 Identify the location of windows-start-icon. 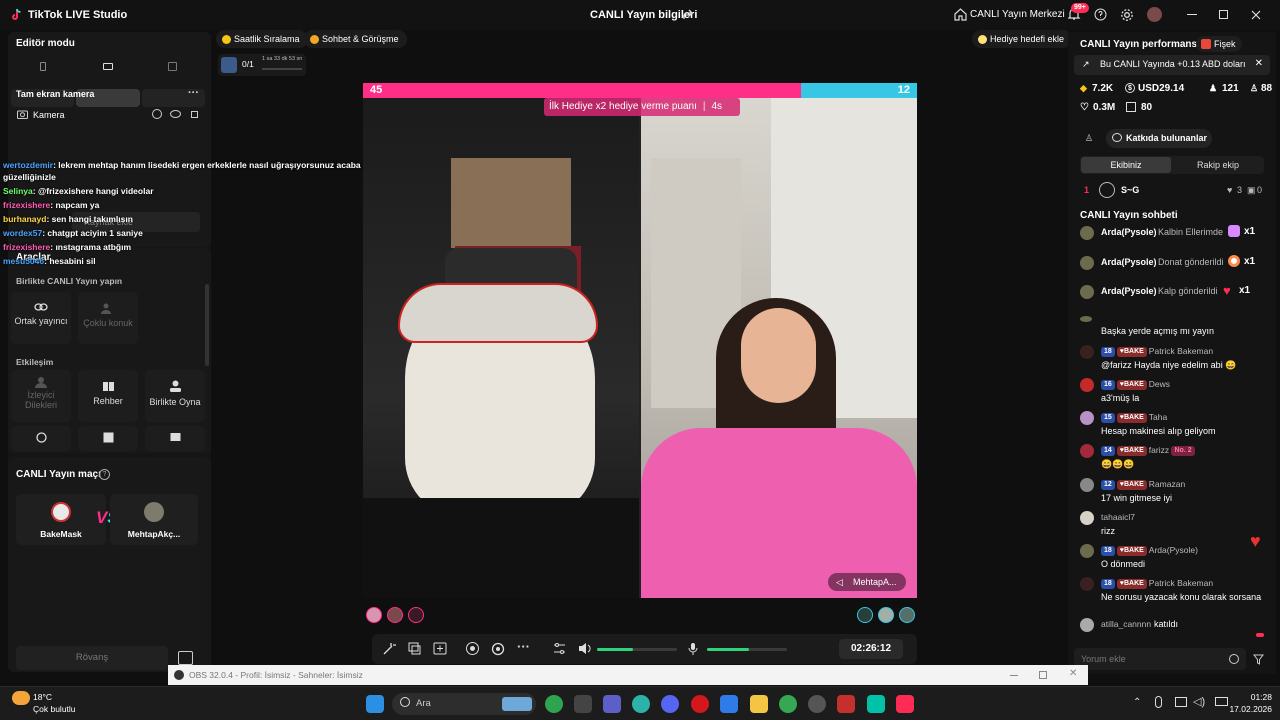
(375, 704).